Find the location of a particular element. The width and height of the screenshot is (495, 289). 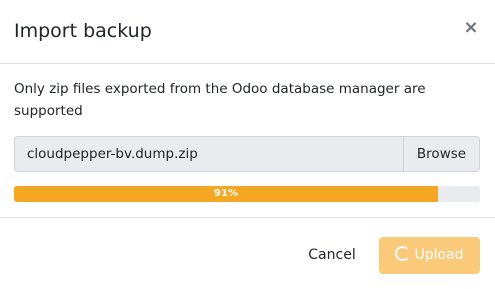

close-icon: × is located at coordinates (471, 28).